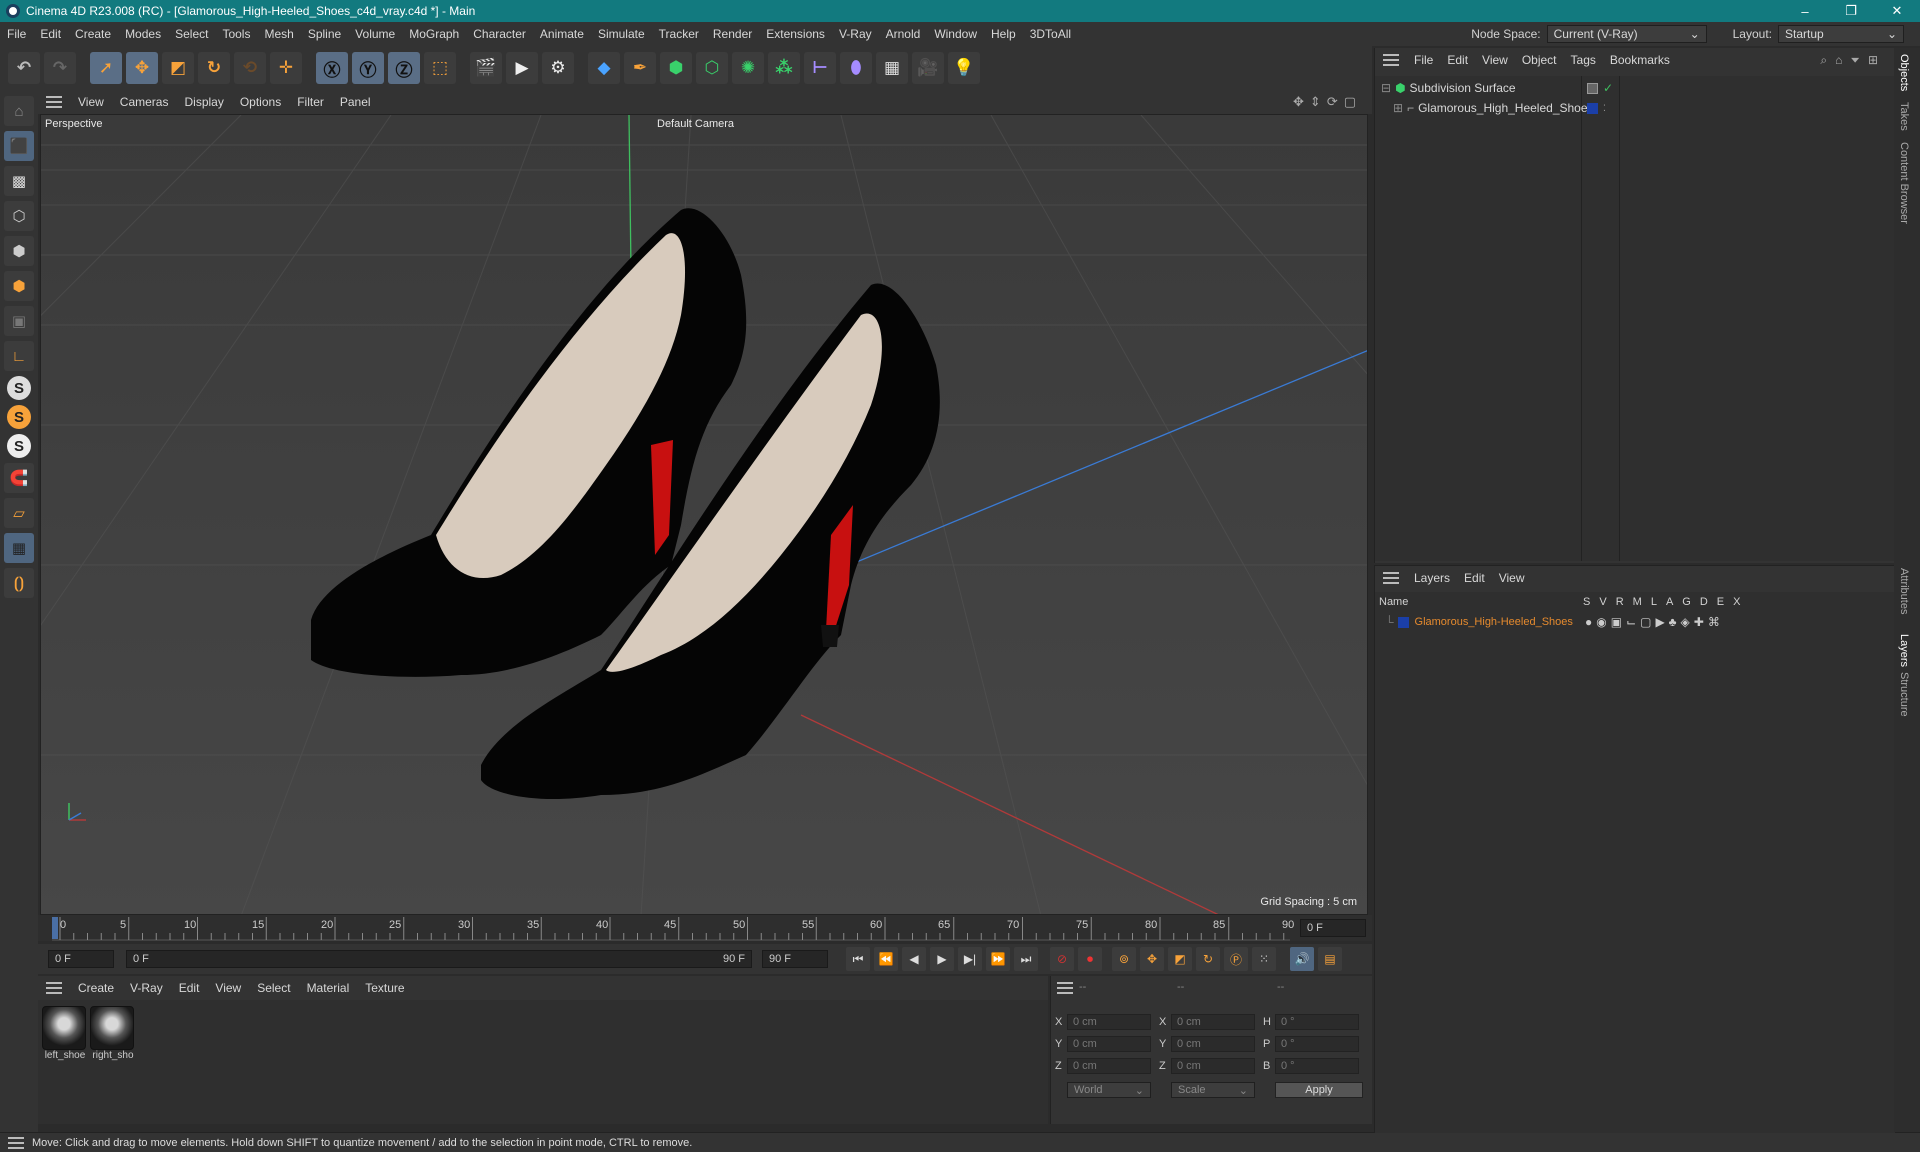 The image size is (1920, 1152). I want to click on solo-off-icon: S, so click(19, 446).